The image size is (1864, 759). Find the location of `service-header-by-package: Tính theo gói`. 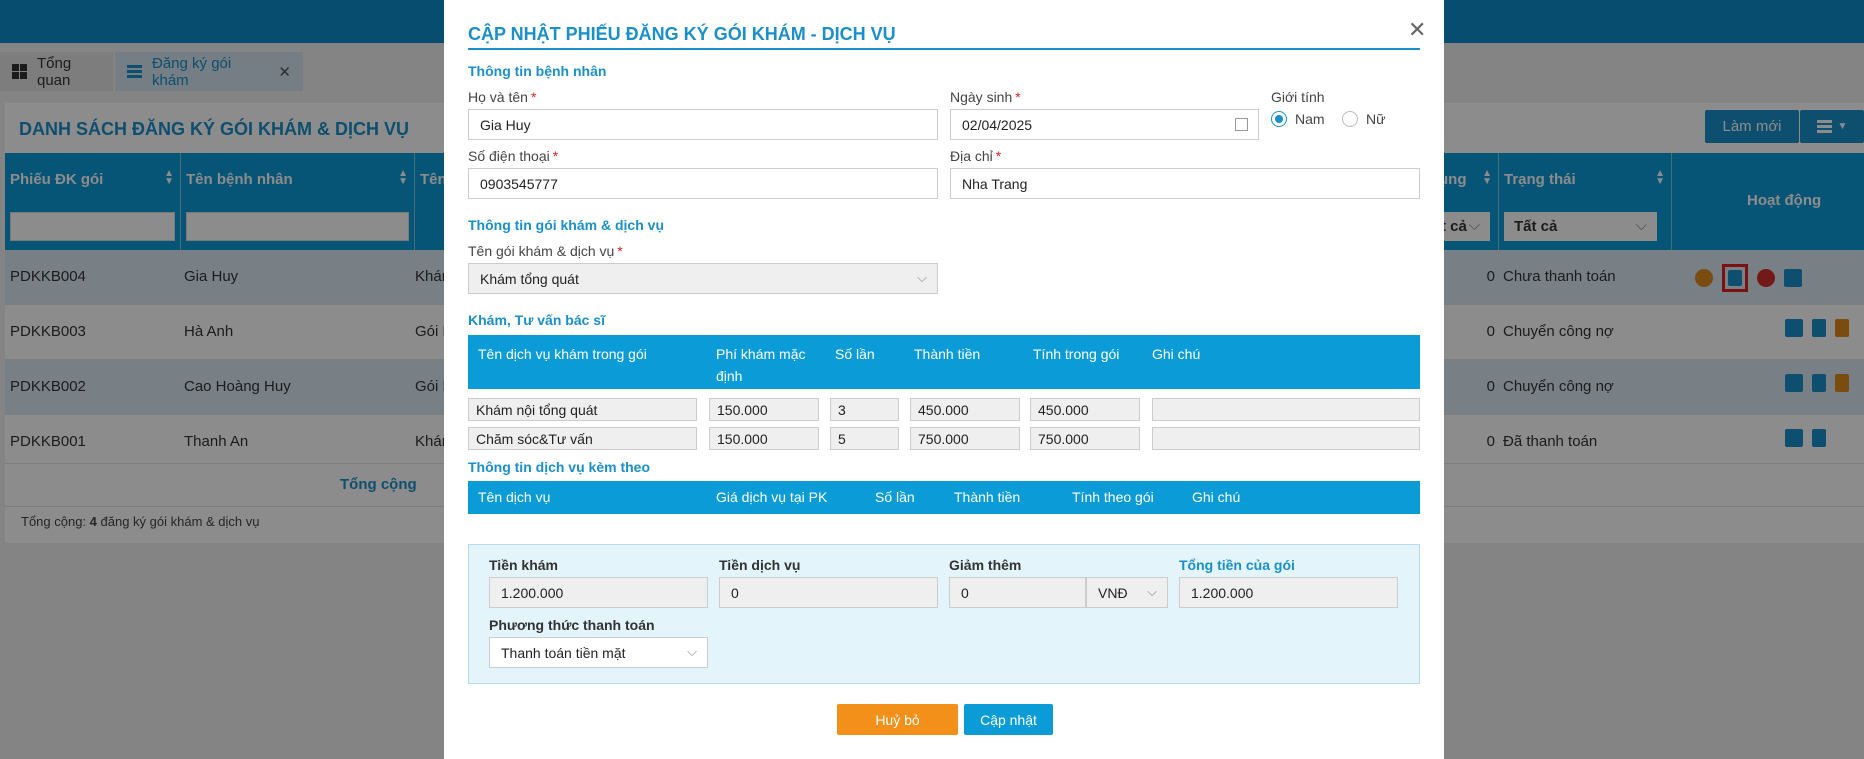

service-header-by-package: Tính theo gói is located at coordinates (1113, 497).